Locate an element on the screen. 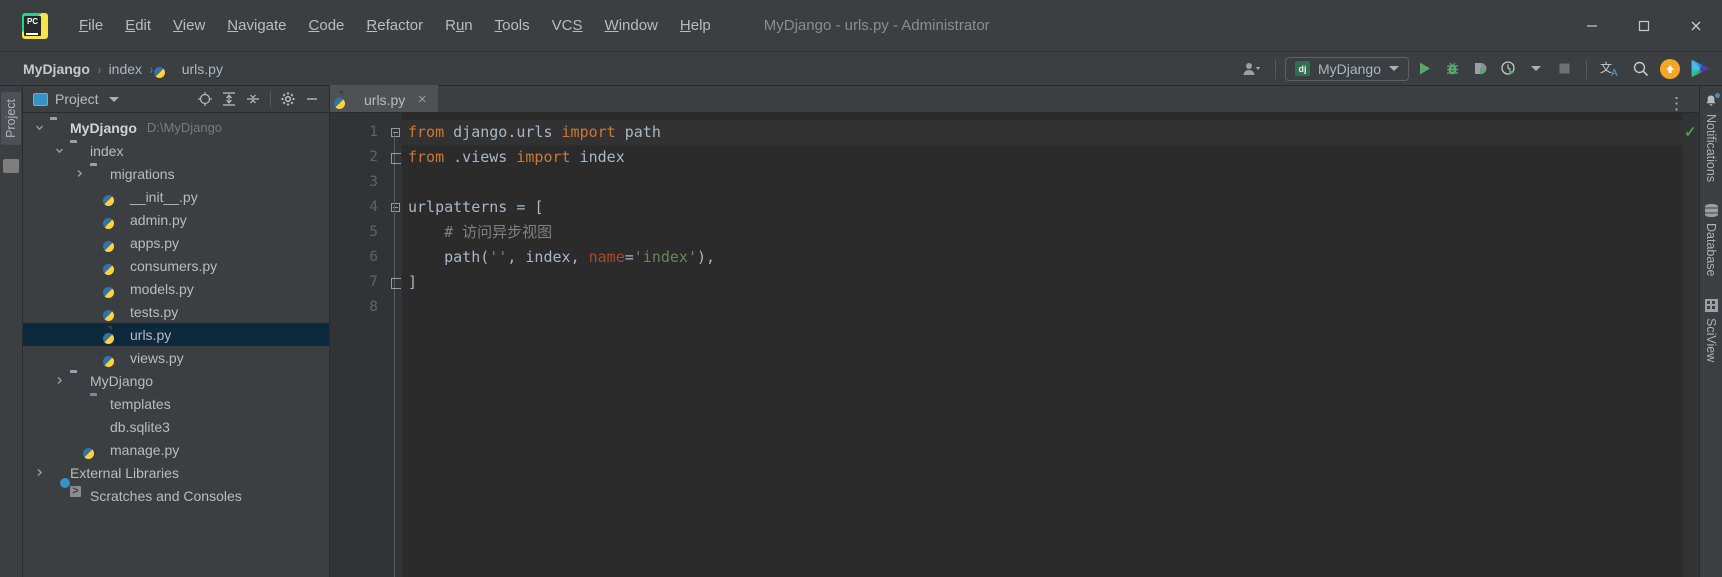 This screenshot has height=577, width=1722. collapse-all-icon is located at coordinates (253, 99).